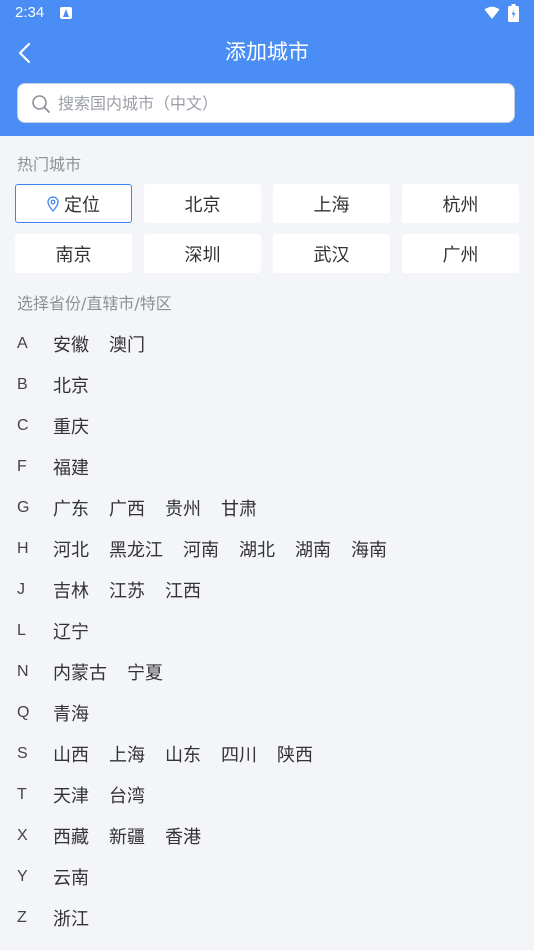 The width and height of the screenshot is (534, 950). What do you see at coordinates (71, 549) in the screenshot?
I see `province-item: 河北` at bounding box center [71, 549].